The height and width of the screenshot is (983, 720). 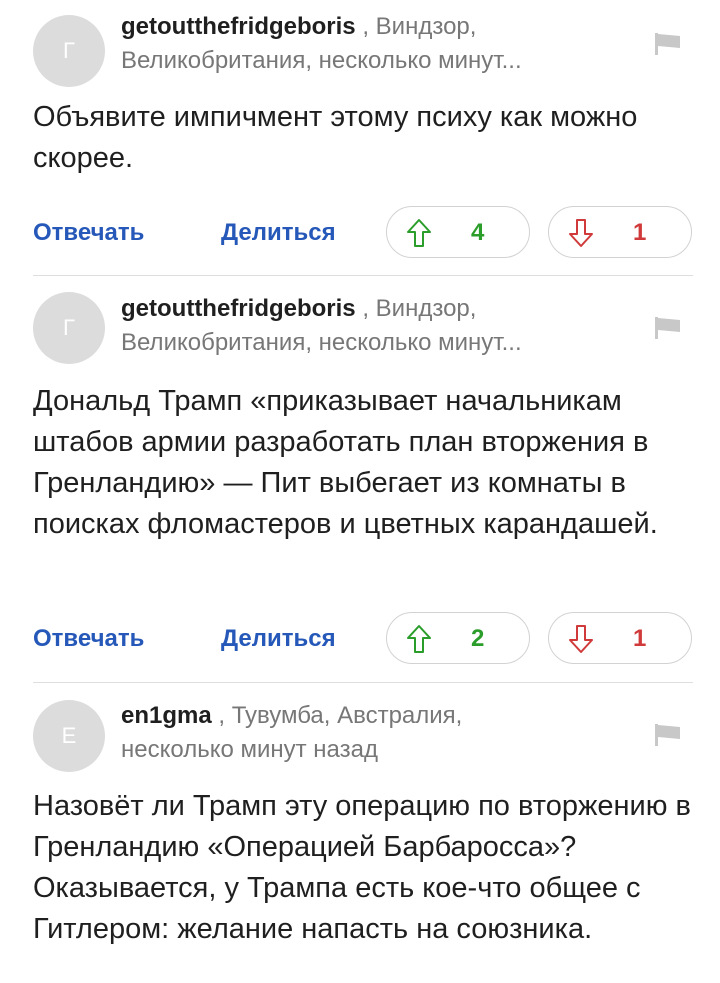 I want to click on author-name: en1gma, so click(x=166, y=715).